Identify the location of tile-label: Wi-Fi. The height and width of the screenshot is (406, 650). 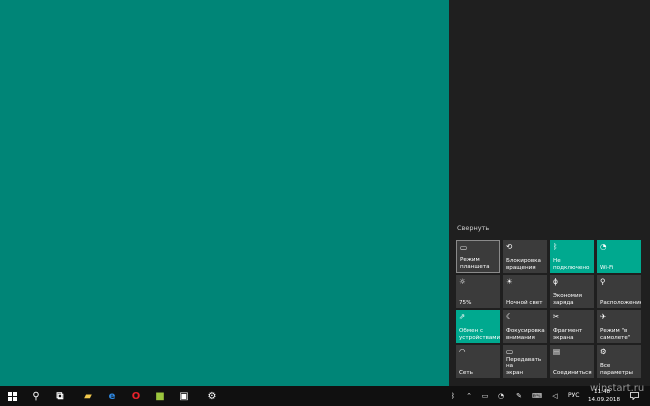
(607, 267).